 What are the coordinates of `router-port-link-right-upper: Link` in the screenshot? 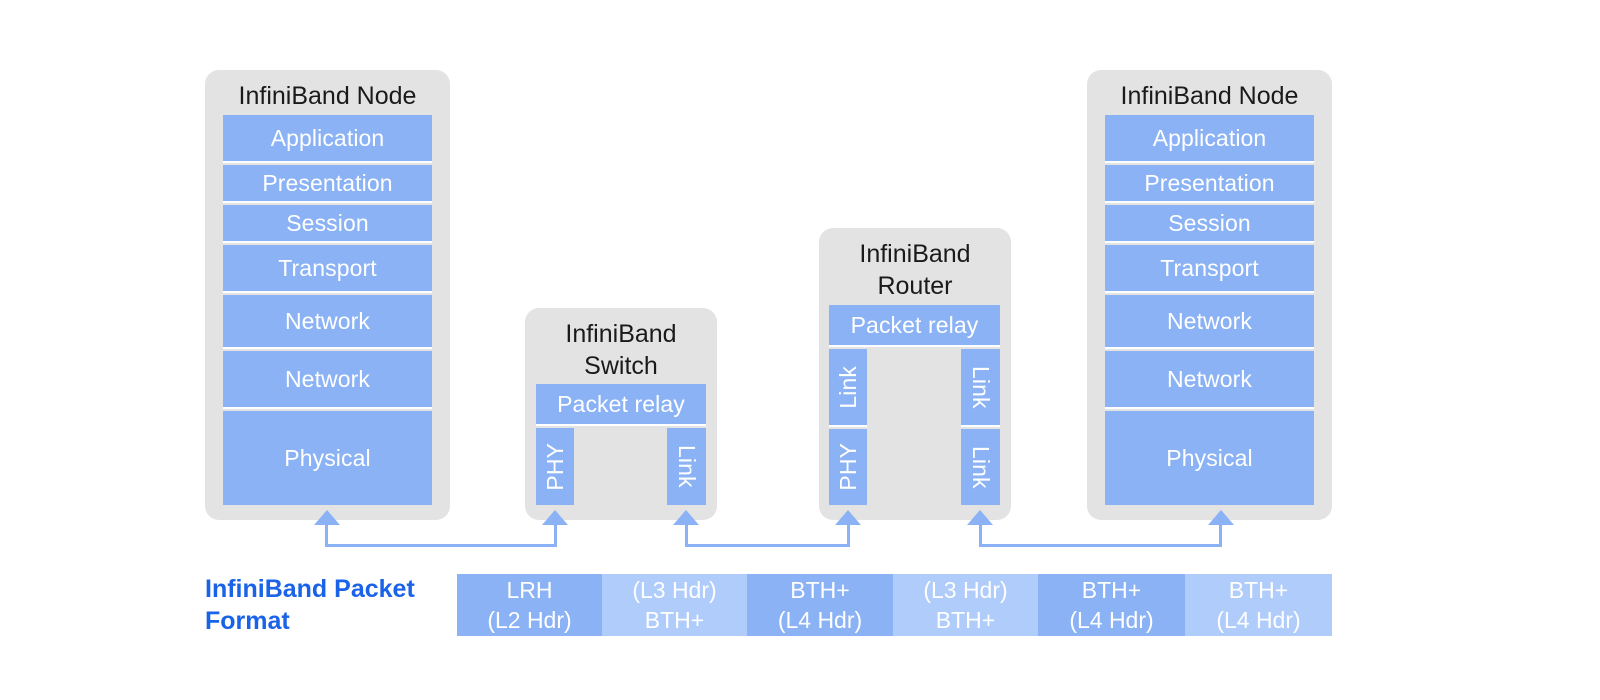 It's located at (980, 388).